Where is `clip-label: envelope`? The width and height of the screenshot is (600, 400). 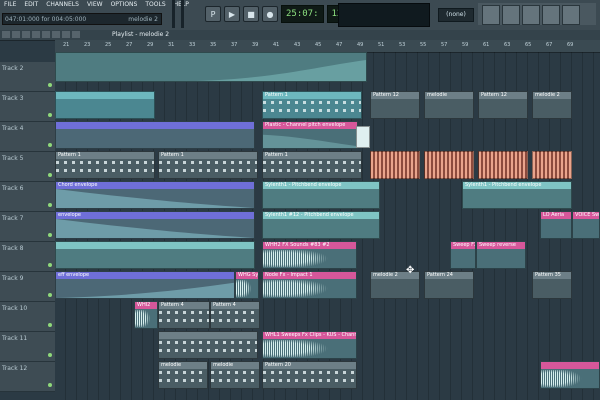 clip-label: envelope is located at coordinates (155, 215).